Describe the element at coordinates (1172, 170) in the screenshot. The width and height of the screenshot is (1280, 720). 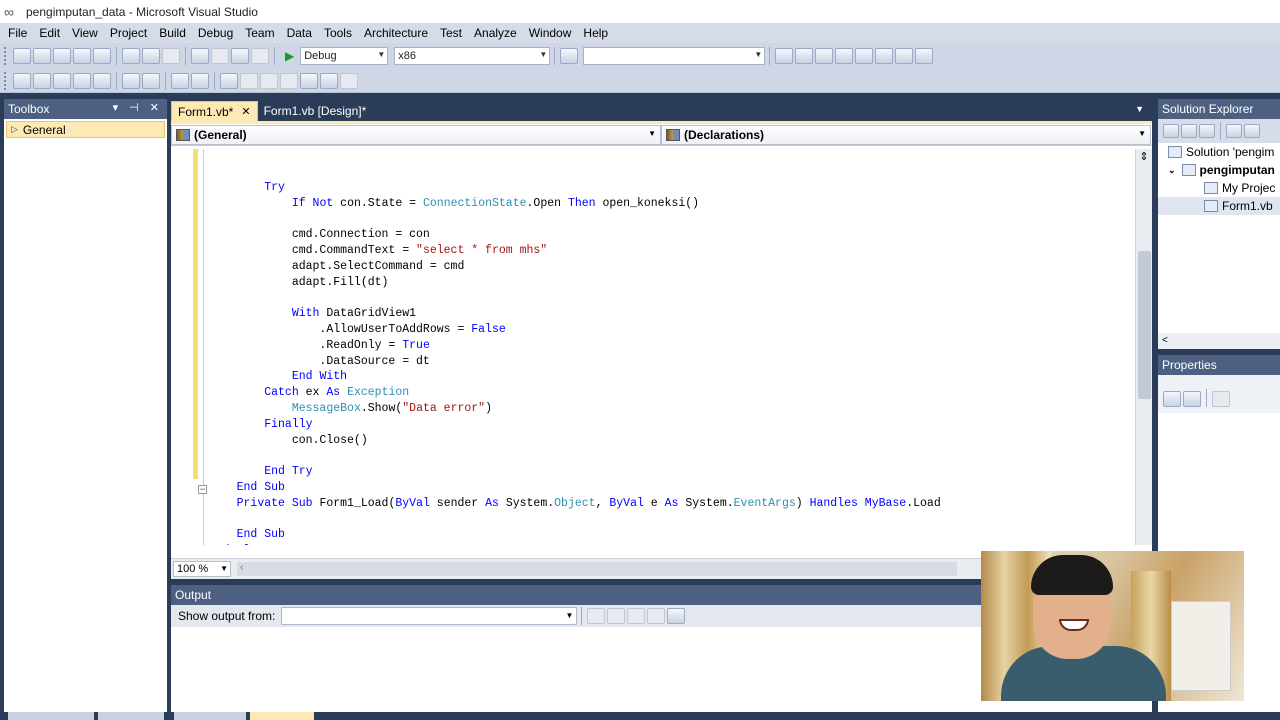
I see `chevron-down-icon: ⌄` at that location.